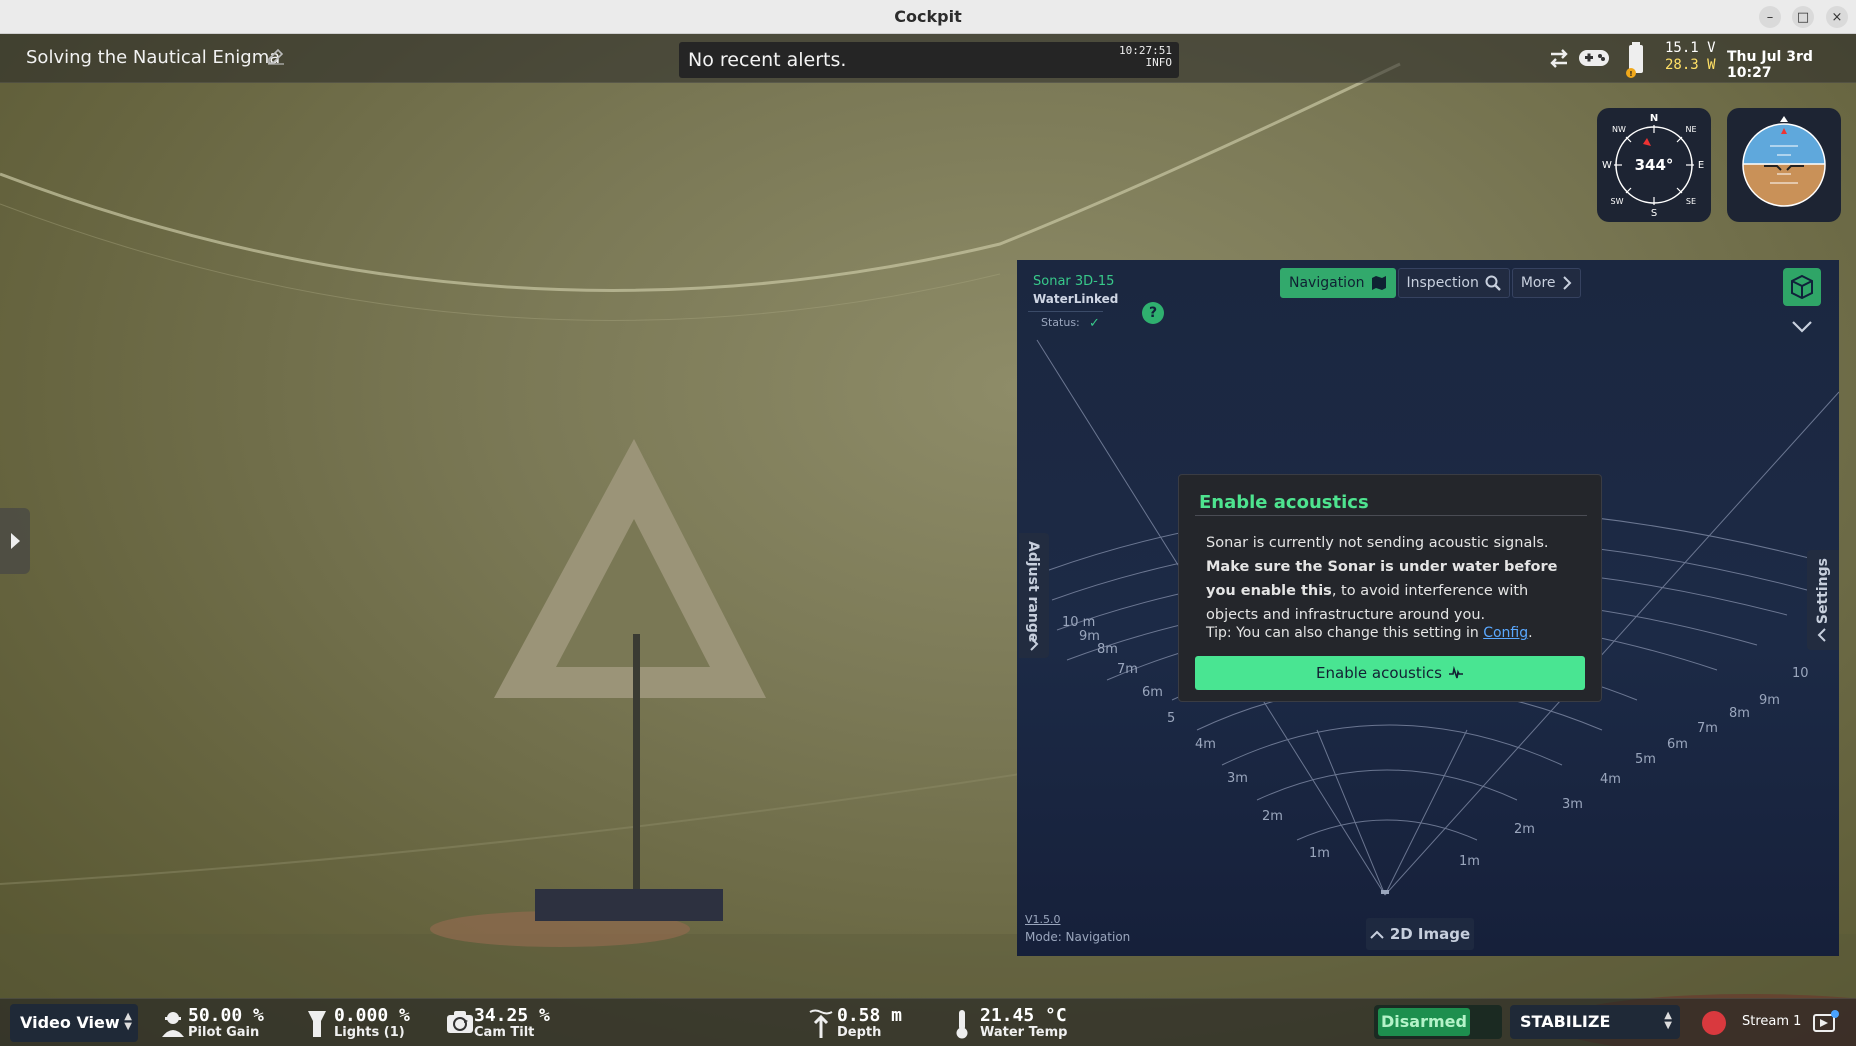 The image size is (1856, 1046). What do you see at coordinates (1837, 17) in the screenshot?
I see `close-button: ×` at bounding box center [1837, 17].